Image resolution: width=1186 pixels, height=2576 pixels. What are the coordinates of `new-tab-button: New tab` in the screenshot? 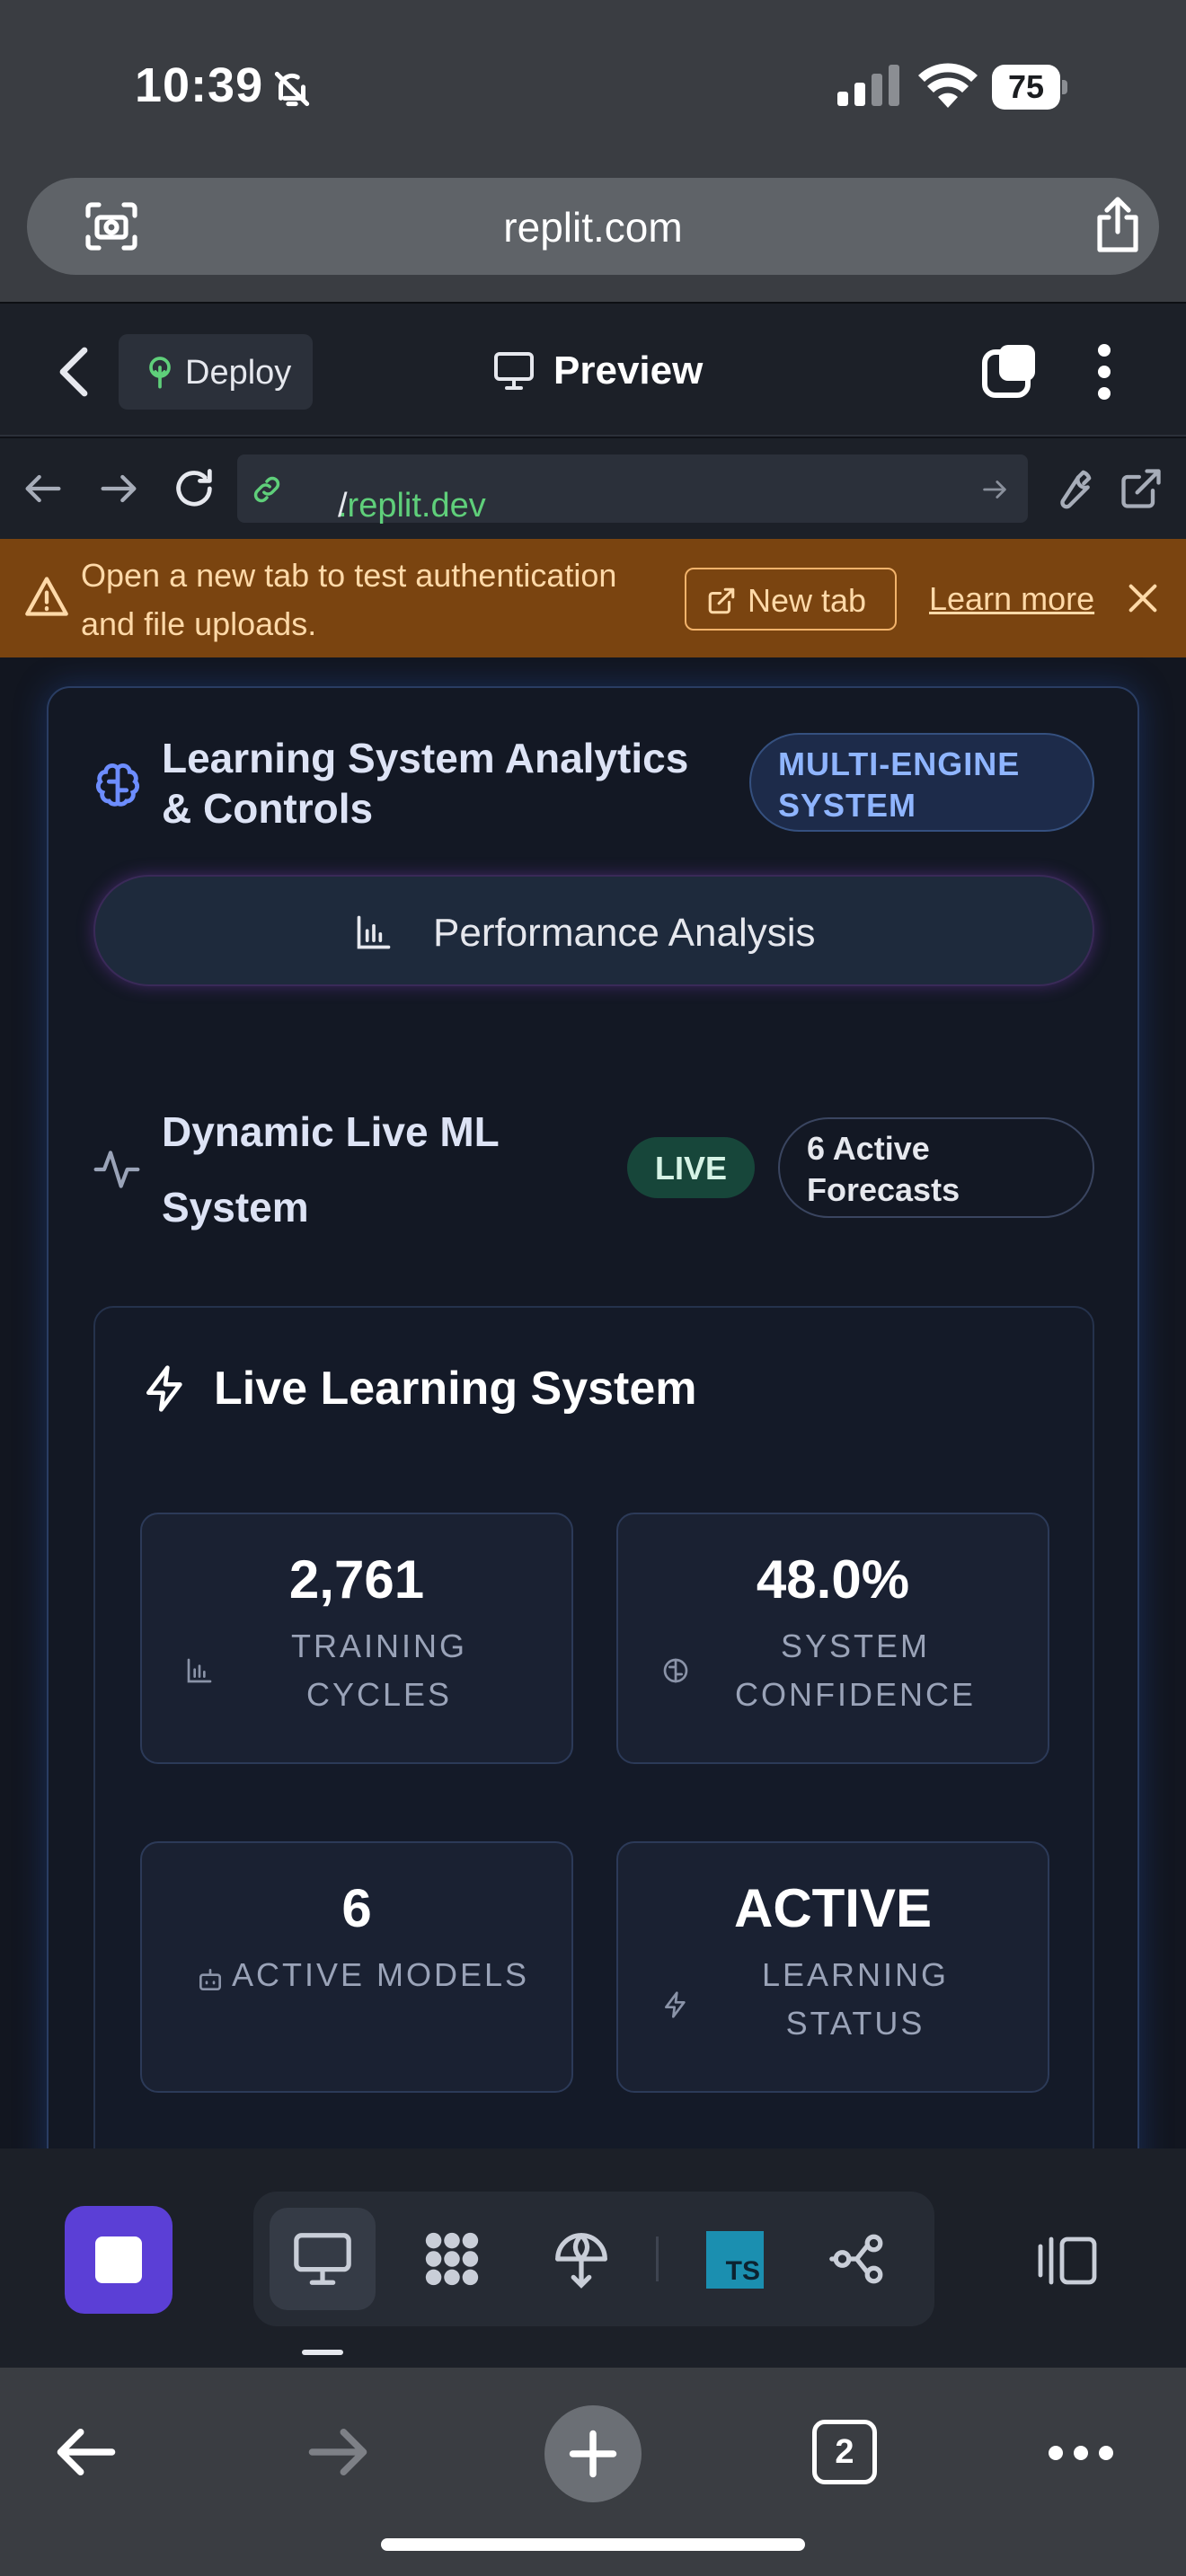 It's located at (791, 599).